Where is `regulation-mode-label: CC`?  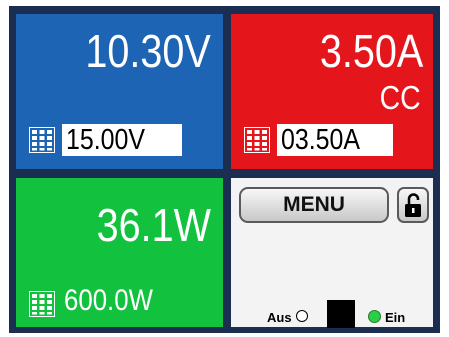
regulation-mode-label: CC is located at coordinates (400, 97).